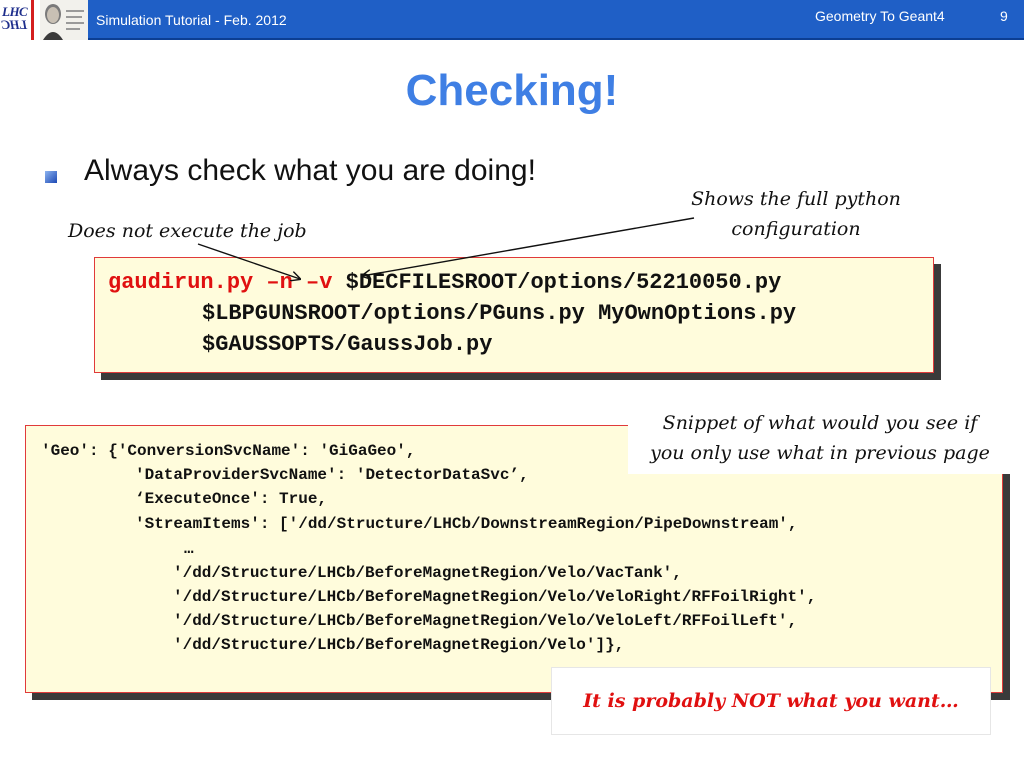  I want to click on bullet-text: Always check what you are doing!, so click(310, 170).